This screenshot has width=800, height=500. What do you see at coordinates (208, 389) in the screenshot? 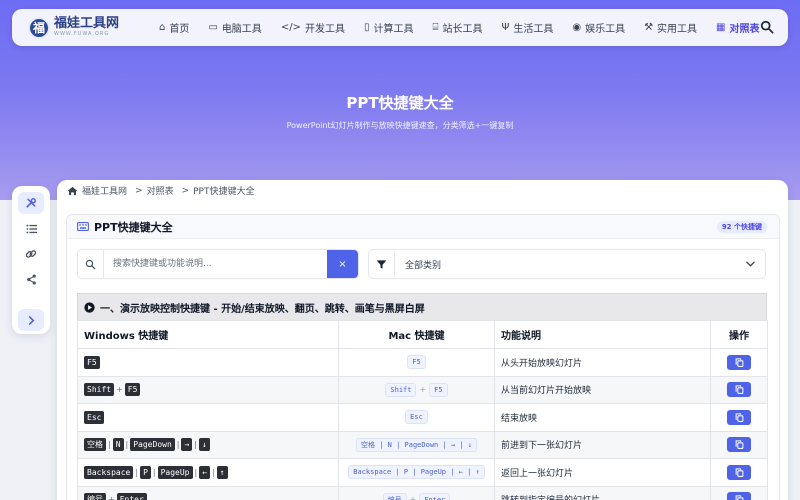
I see `windows-shortcut-cell: Shift + F5` at bounding box center [208, 389].